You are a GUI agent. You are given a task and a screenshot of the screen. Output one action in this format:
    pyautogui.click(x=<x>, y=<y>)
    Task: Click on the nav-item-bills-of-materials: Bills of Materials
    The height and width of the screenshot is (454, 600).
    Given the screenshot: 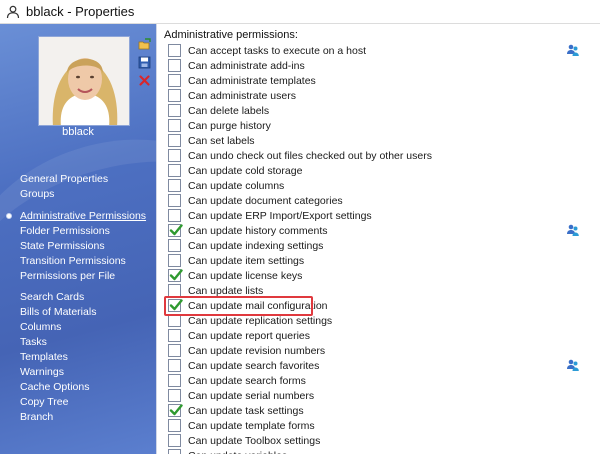 What is the action you would take?
    pyautogui.click(x=58, y=312)
    